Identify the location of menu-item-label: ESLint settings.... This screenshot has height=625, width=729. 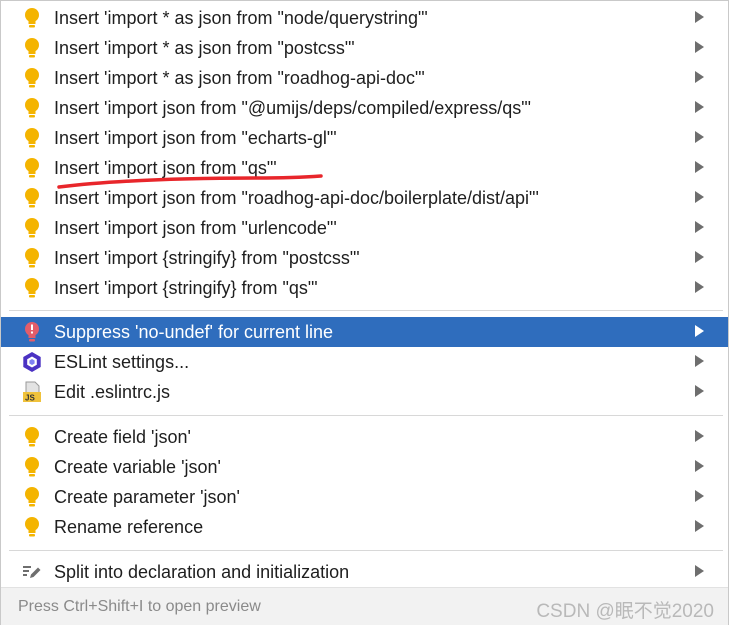
(122, 362).